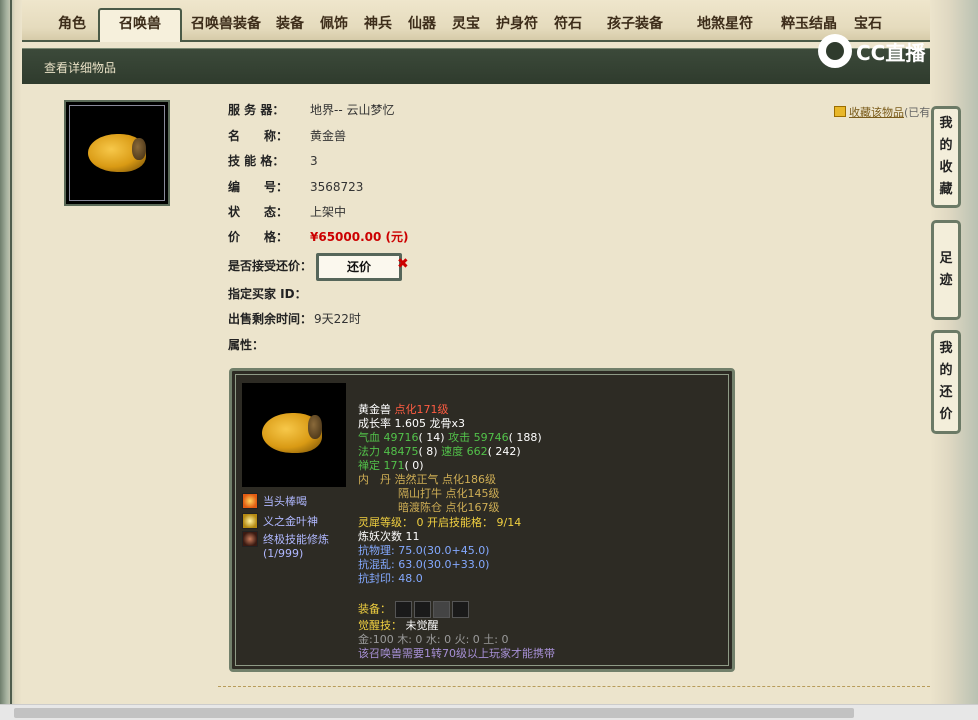  I want to click on divider, so click(574, 686).